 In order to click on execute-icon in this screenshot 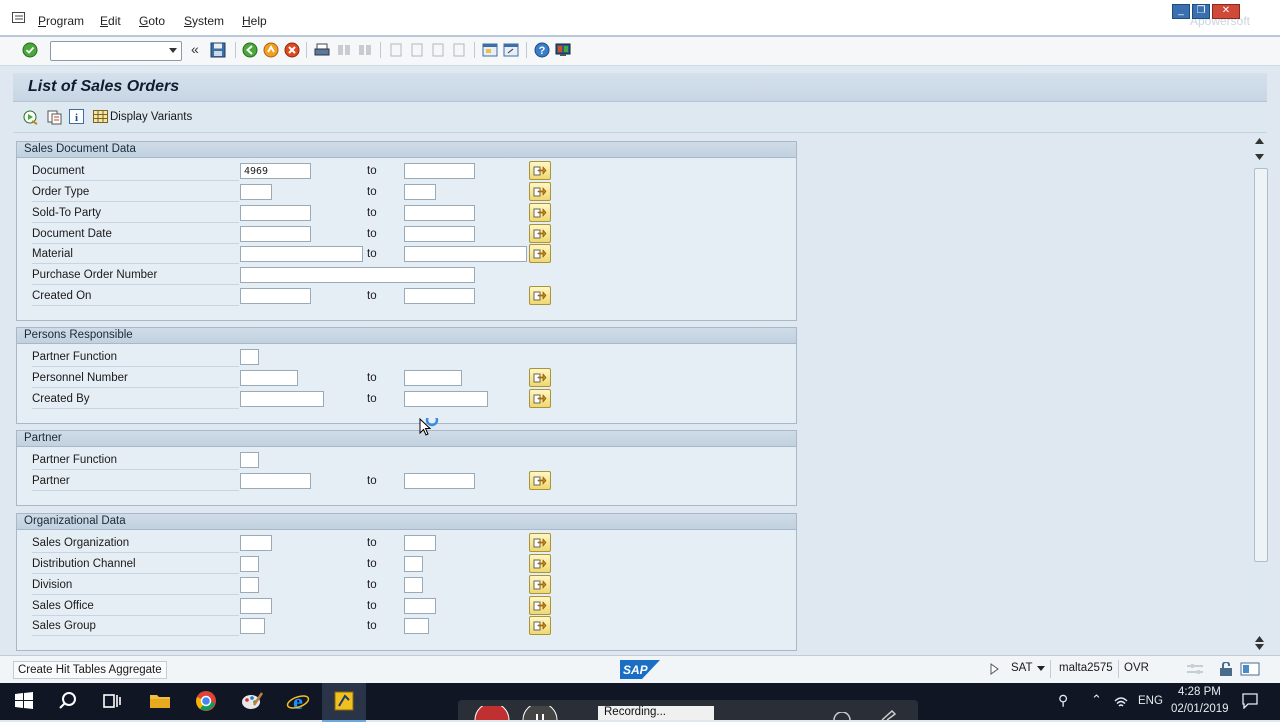, I will do `click(31, 117)`.